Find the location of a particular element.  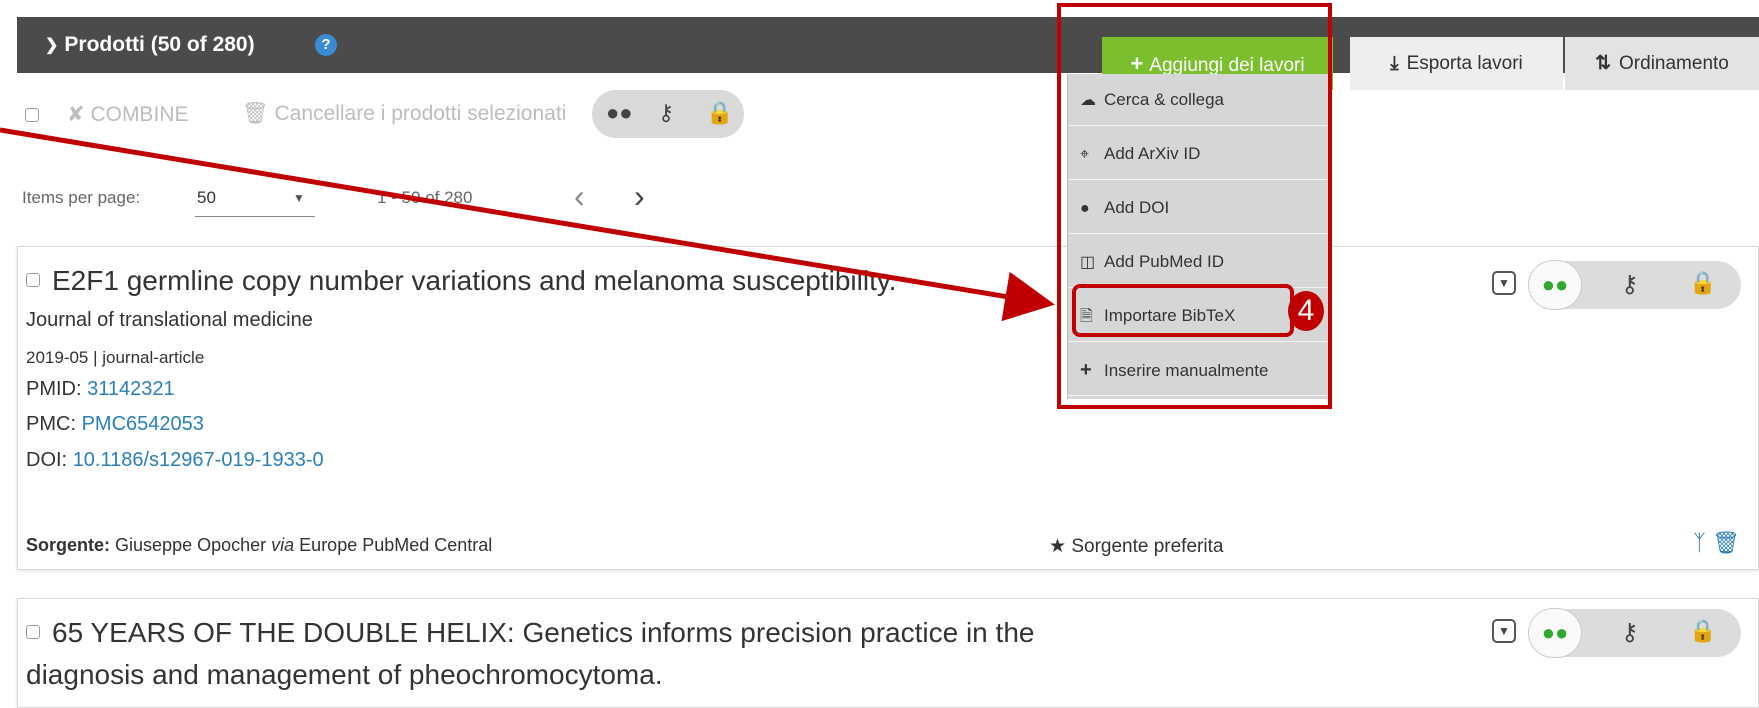

step-badge: 4 is located at coordinates (1306, 311).